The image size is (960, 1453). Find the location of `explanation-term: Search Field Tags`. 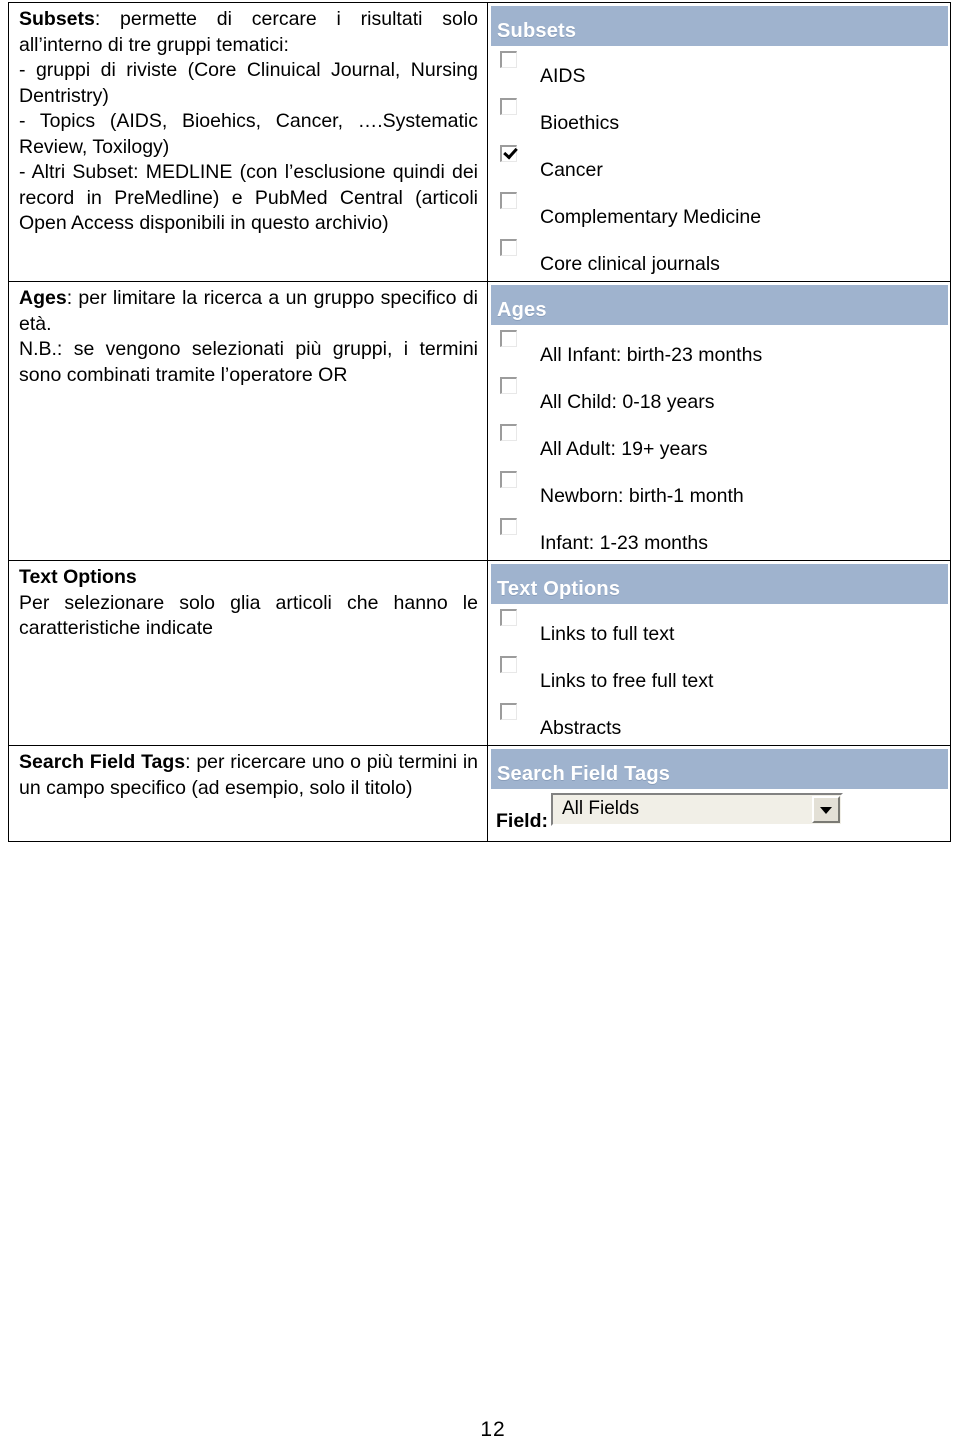

explanation-term: Search Field Tags is located at coordinates (102, 762).